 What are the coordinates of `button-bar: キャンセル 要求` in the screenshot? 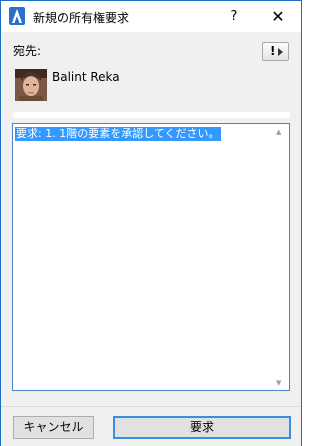 It's located at (151, 426).